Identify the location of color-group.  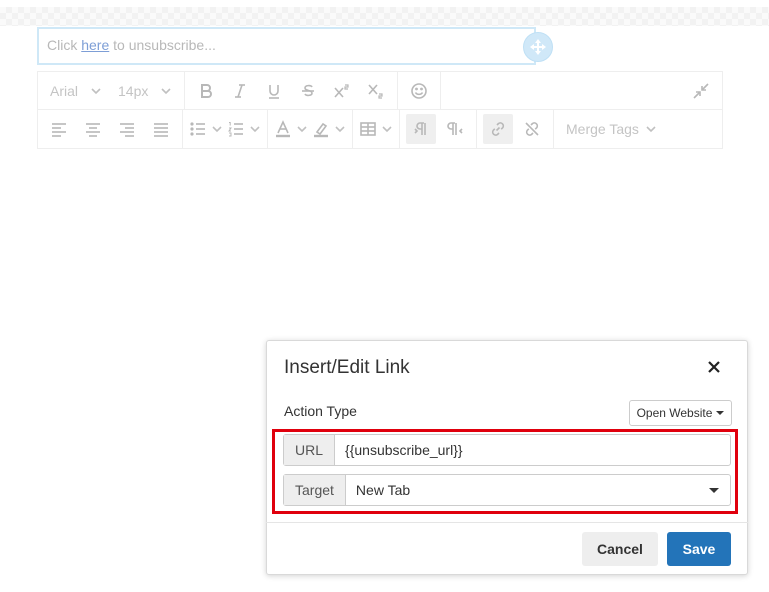
(310, 129).